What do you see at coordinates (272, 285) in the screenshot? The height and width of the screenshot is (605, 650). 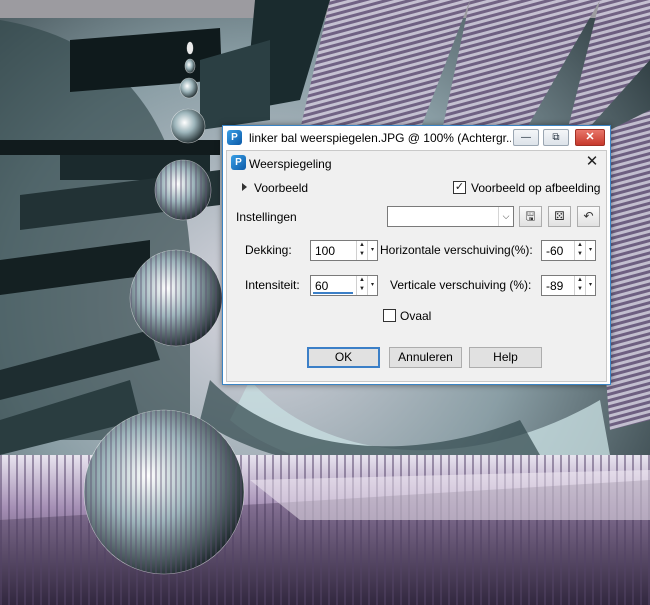 I see `intensity-label: Intensiteit:` at bounding box center [272, 285].